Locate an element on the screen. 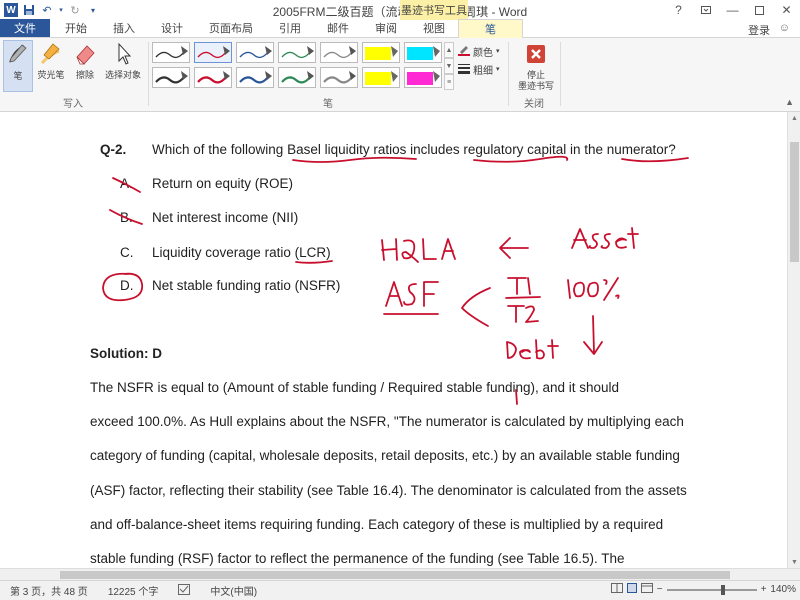 The image size is (800, 600). underline-numerator is located at coordinates (655, 160).